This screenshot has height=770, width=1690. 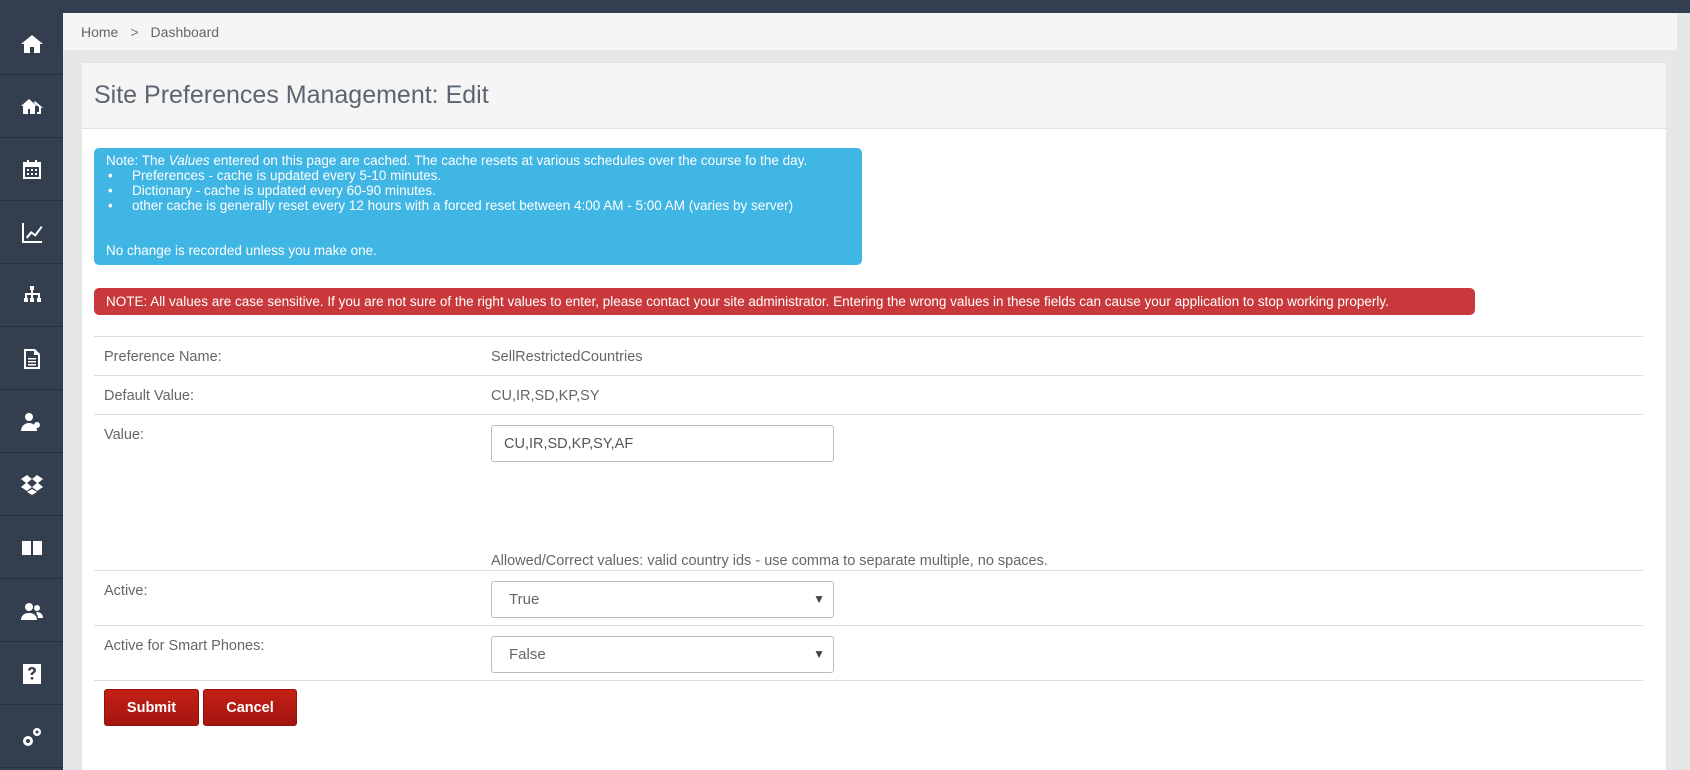 What do you see at coordinates (870, 31) in the screenshot?
I see `breadcrumb: Home > Dashboard` at bounding box center [870, 31].